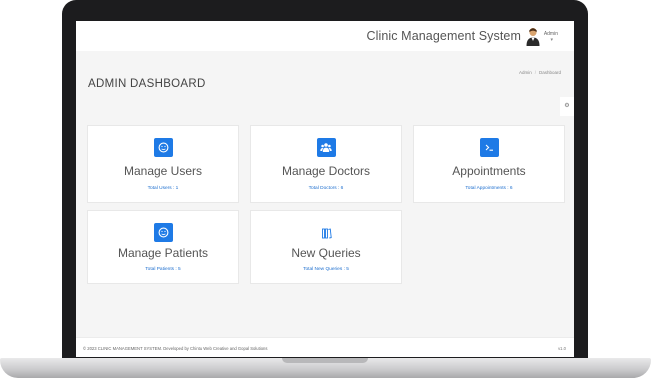 This screenshot has height=383, width=651. I want to click on card-count-link: Total New Queries : 5, so click(326, 269).